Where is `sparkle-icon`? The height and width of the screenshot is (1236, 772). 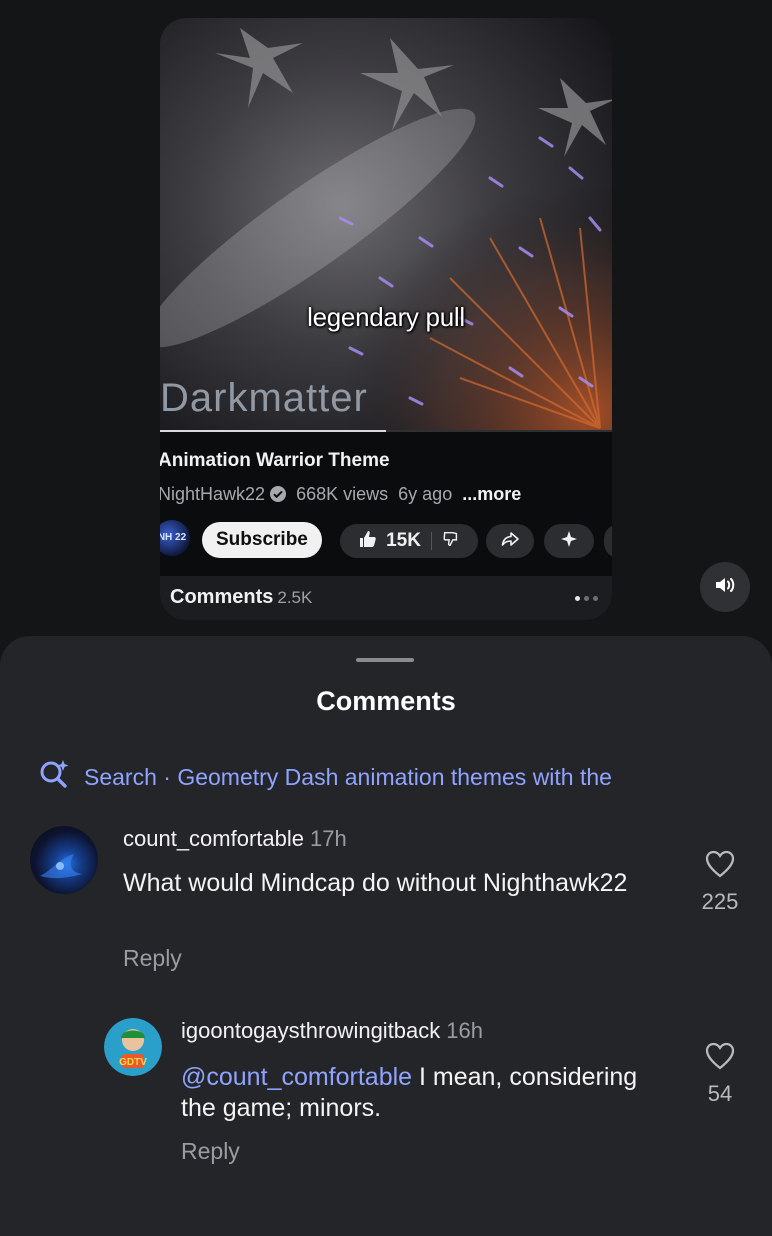
sparkle-icon is located at coordinates (569, 541).